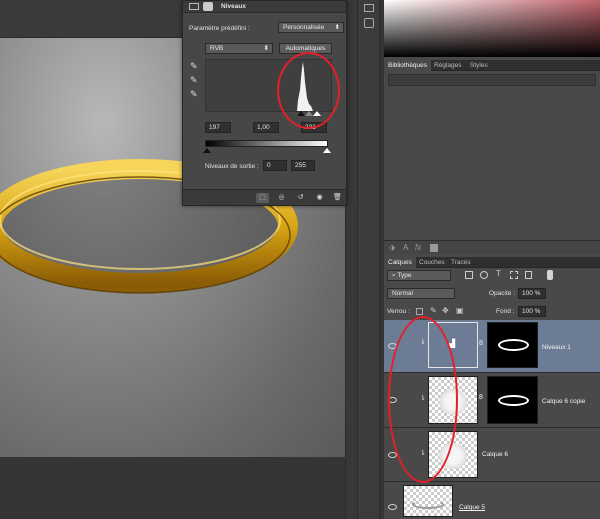 The width and height of the screenshot is (600, 519). I want to click on filter-kind-value: Type, so click(404, 275).